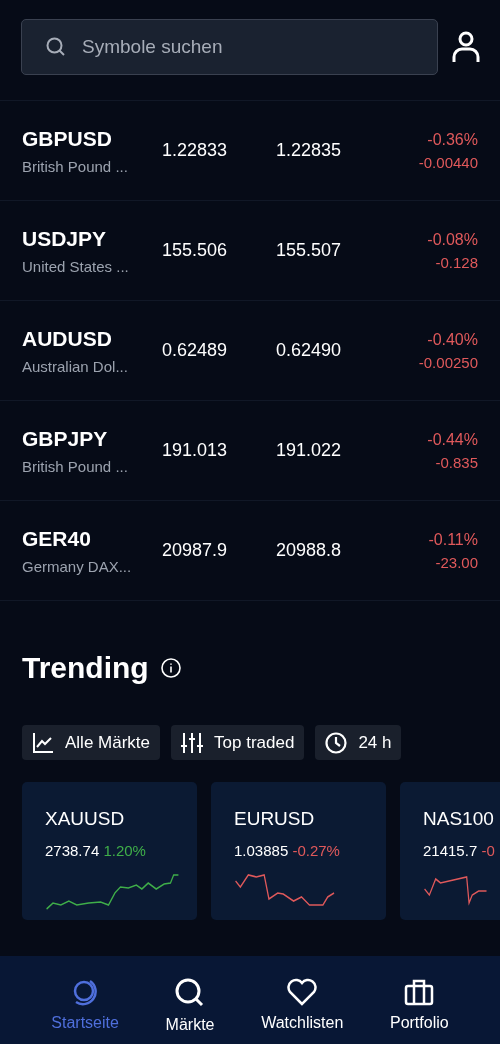 This screenshot has width=500, height=1044. I want to click on user-icon, so click(466, 47).